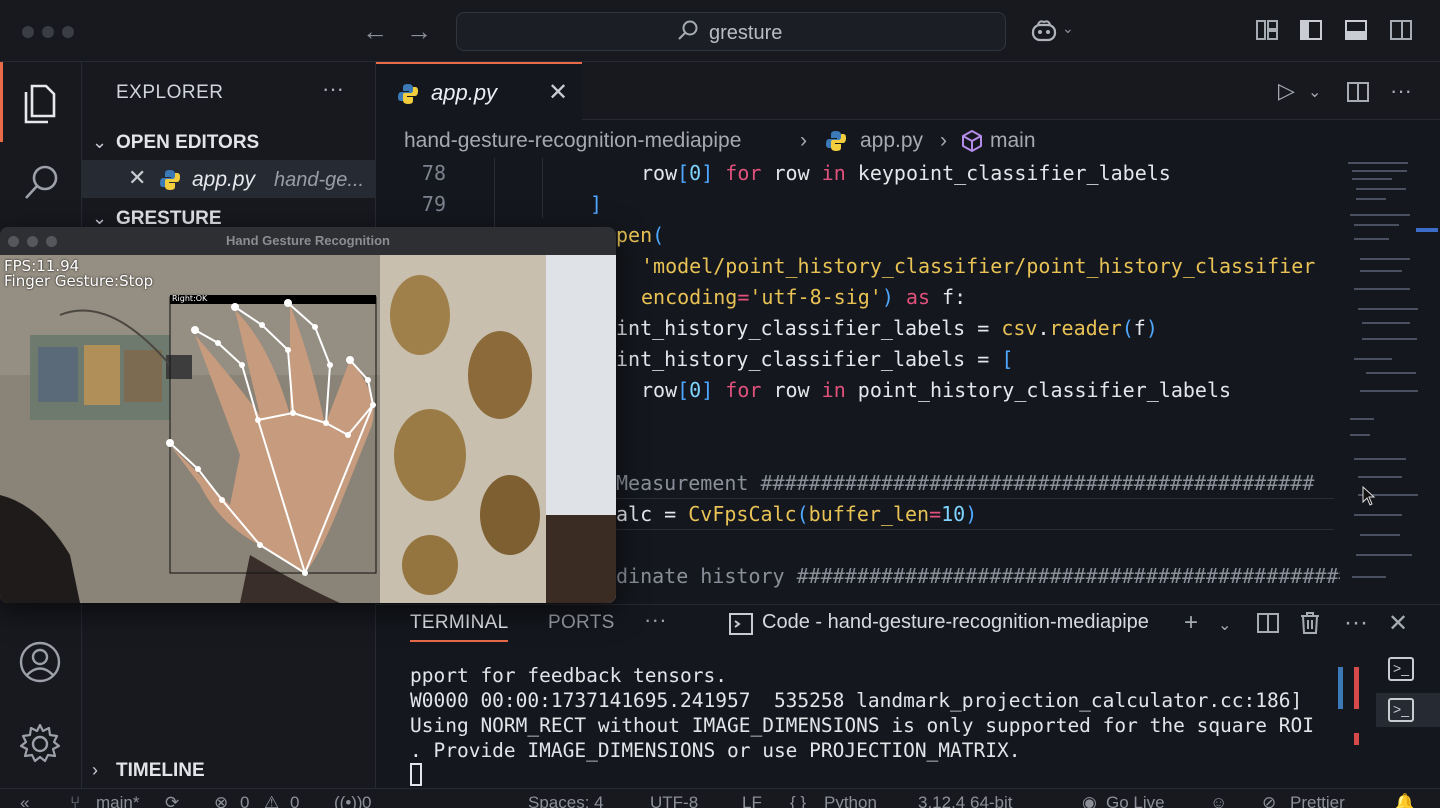 The width and height of the screenshot is (1440, 808). What do you see at coordinates (1358, 92) in the screenshot?
I see `split-editor-icon` at bounding box center [1358, 92].